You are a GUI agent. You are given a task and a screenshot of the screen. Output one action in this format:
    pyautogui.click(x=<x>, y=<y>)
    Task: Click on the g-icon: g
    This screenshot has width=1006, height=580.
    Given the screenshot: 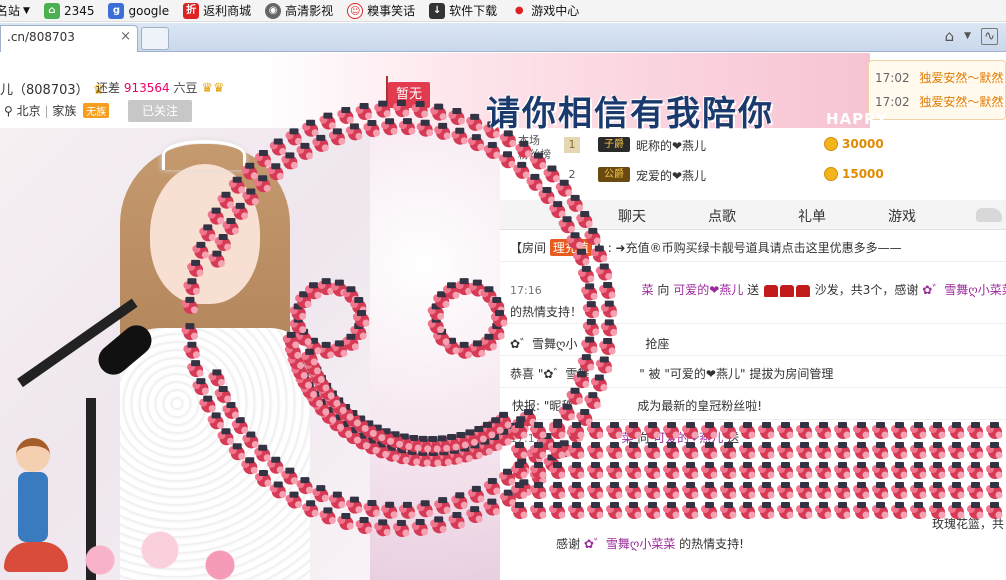 What is the action you would take?
    pyautogui.click(x=116, y=10)
    